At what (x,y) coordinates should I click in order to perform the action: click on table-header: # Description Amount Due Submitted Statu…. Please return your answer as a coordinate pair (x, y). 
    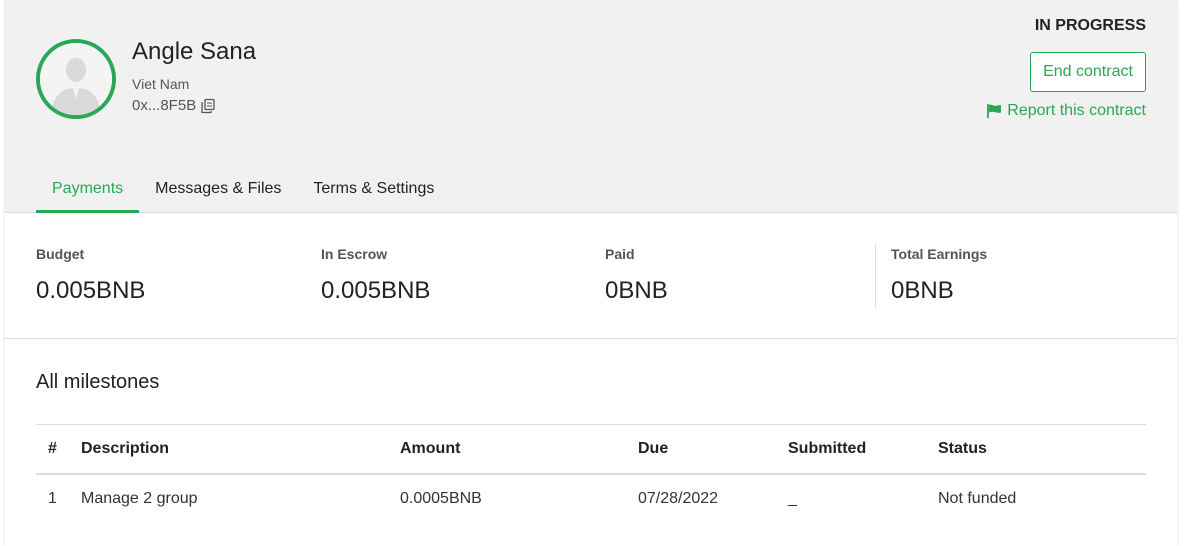
    Looking at the image, I should click on (591, 450).